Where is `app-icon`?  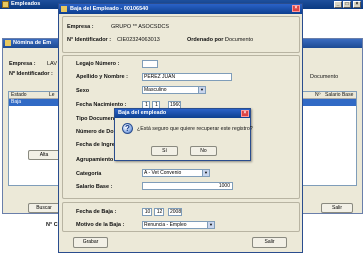 app-icon is located at coordinates (5, 4).